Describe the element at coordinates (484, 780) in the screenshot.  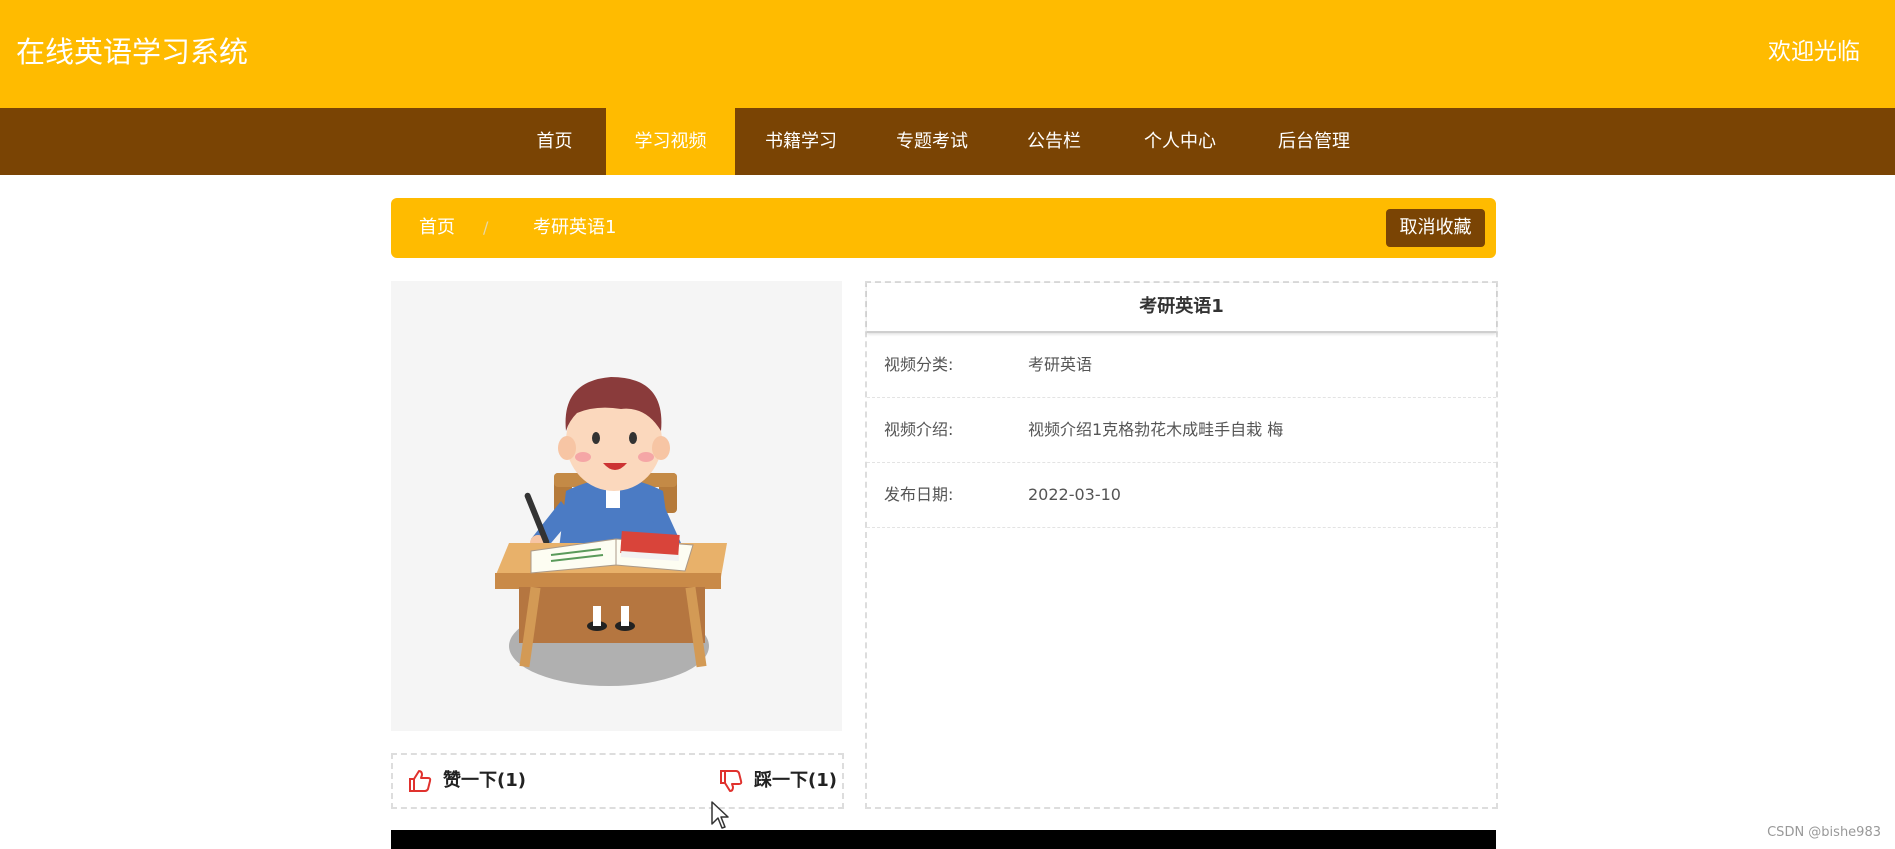
I see `like-count-label: 赞一下(1)` at that location.